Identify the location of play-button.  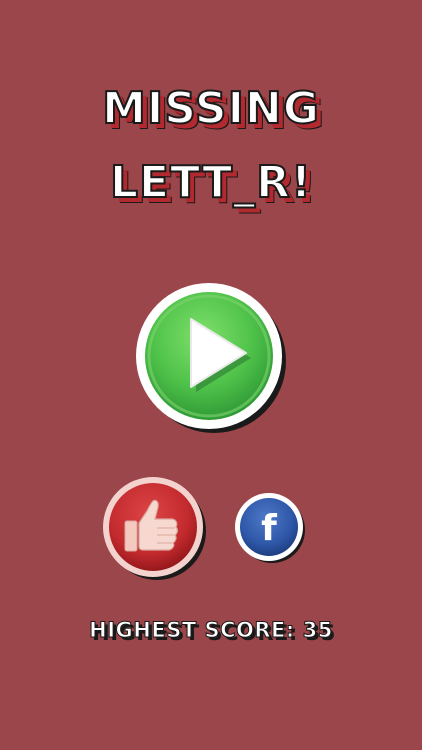
(210, 357).